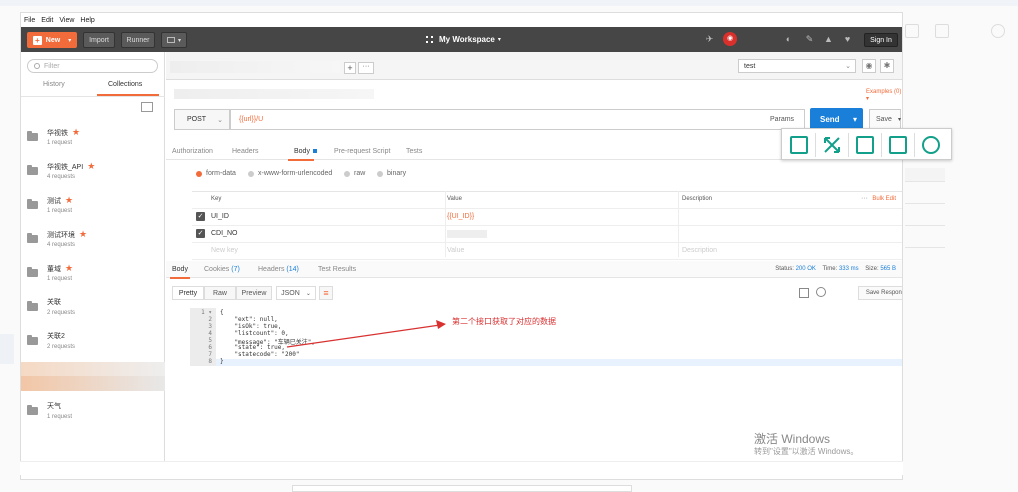 Image resolution: width=1018 pixels, height=492 pixels. What do you see at coordinates (942, 31) in the screenshot?
I see `chat-icon` at bounding box center [942, 31].